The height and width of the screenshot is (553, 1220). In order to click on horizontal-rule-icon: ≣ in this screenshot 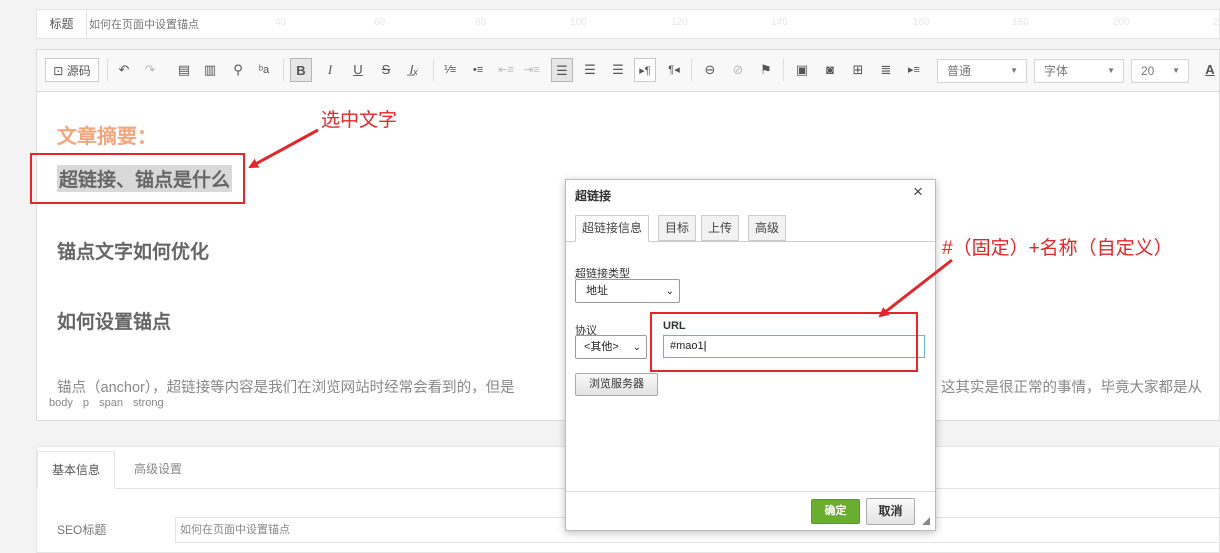, I will do `click(886, 70)`.